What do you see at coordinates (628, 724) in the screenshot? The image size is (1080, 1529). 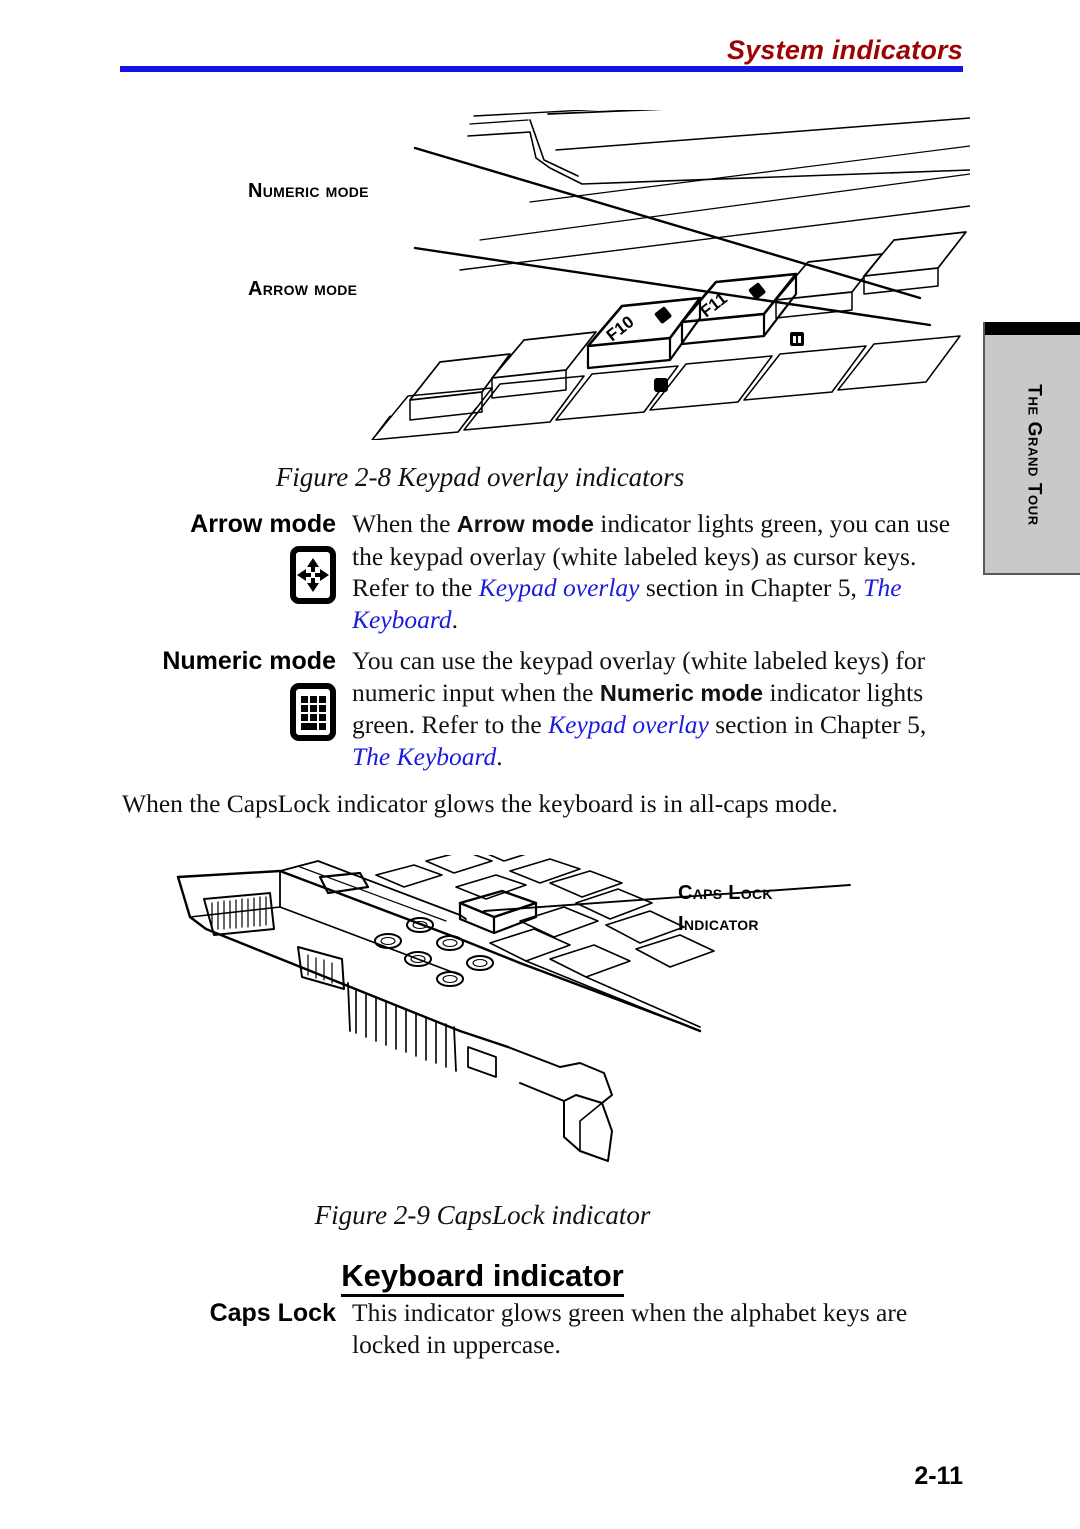 I see `xref-keypad-overlay-2: Keypad overlay` at bounding box center [628, 724].